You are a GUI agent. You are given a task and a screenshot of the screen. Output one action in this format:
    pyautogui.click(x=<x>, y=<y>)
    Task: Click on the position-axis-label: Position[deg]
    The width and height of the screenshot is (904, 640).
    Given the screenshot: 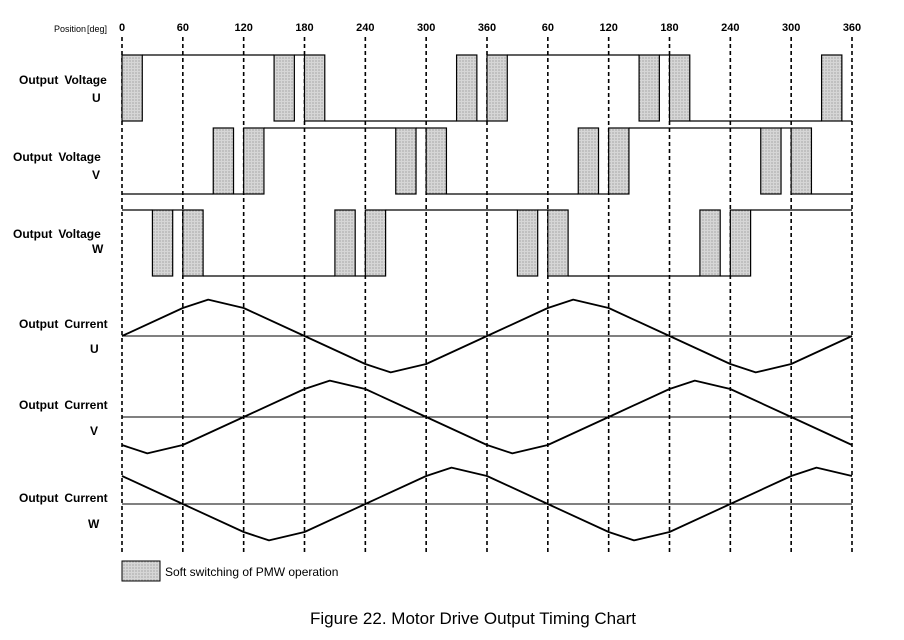 What is the action you would take?
    pyautogui.click(x=80, y=29)
    